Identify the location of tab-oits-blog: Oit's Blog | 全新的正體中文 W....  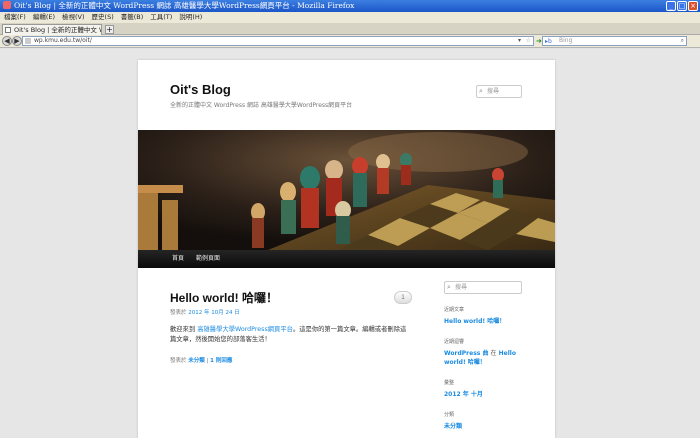
(52, 29).